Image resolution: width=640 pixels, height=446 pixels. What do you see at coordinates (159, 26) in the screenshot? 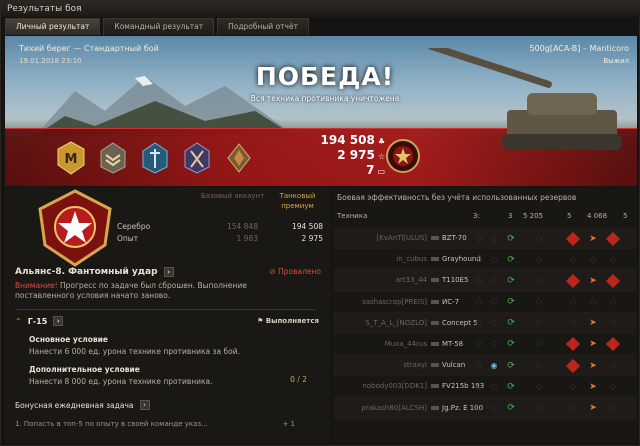
I see `tab-team-result: Командный результат` at bounding box center [159, 26].